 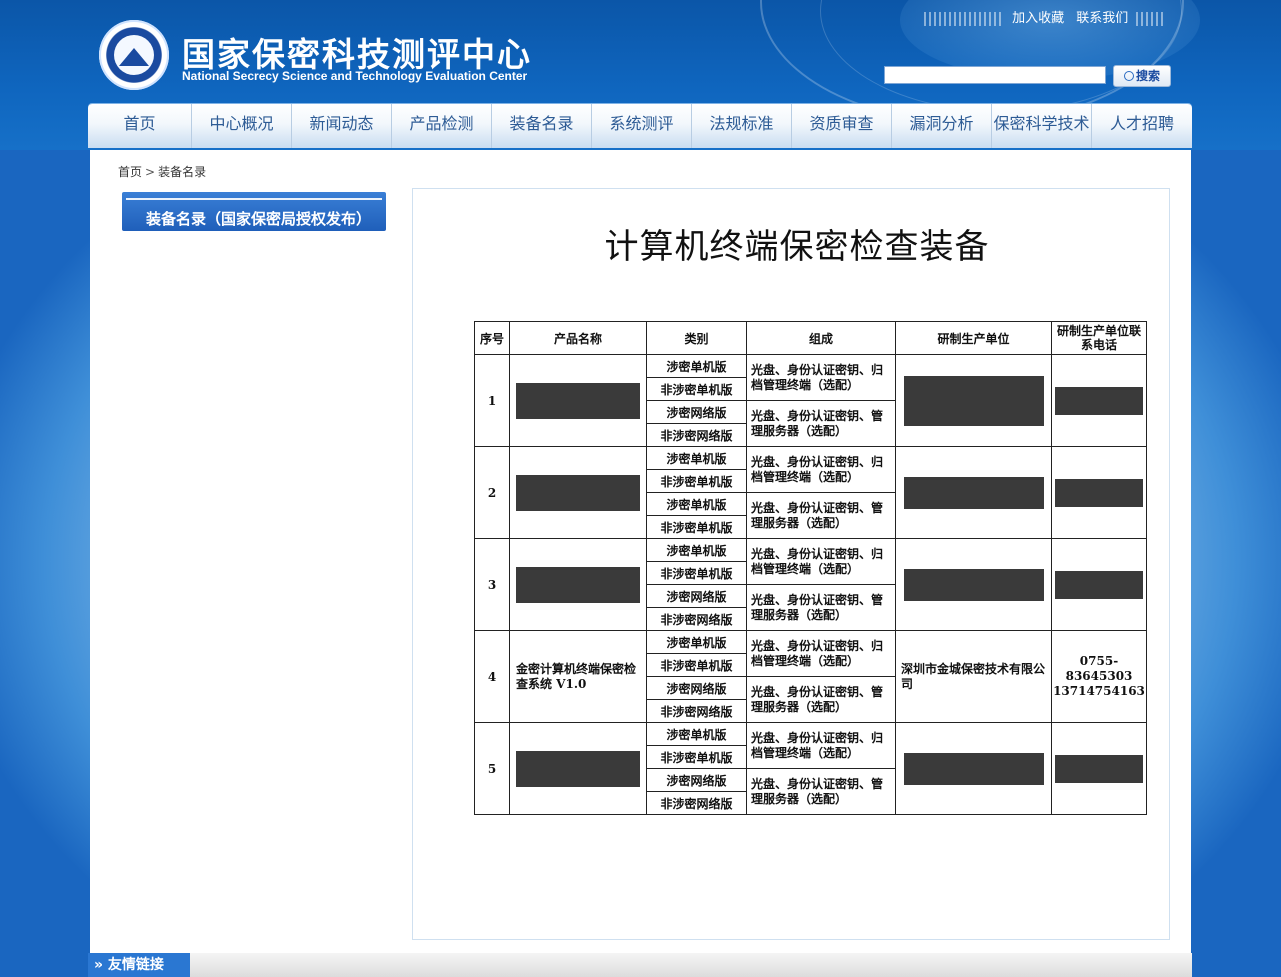 I want to click on footer-bar: » 友情链接, so click(x=640, y=965).